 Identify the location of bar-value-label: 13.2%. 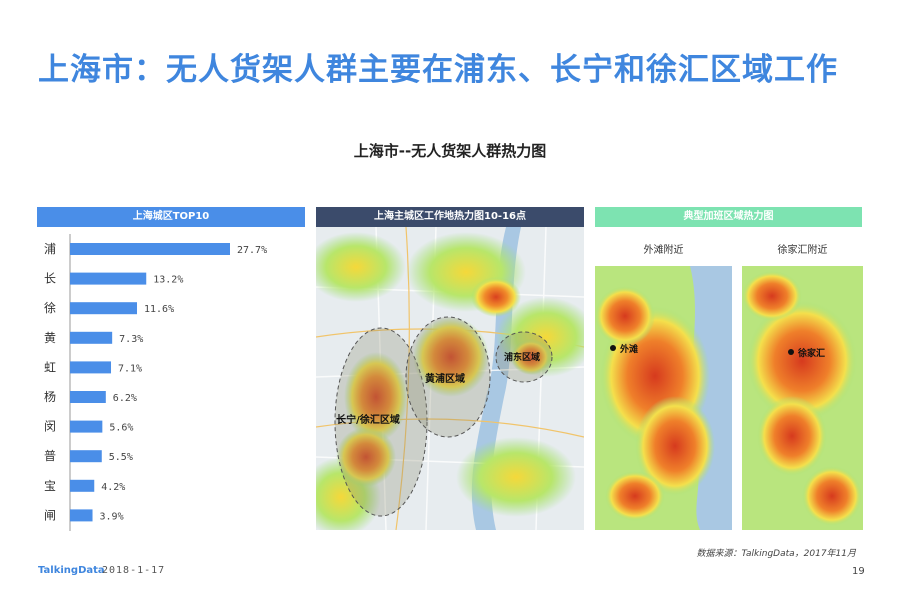
(168, 280).